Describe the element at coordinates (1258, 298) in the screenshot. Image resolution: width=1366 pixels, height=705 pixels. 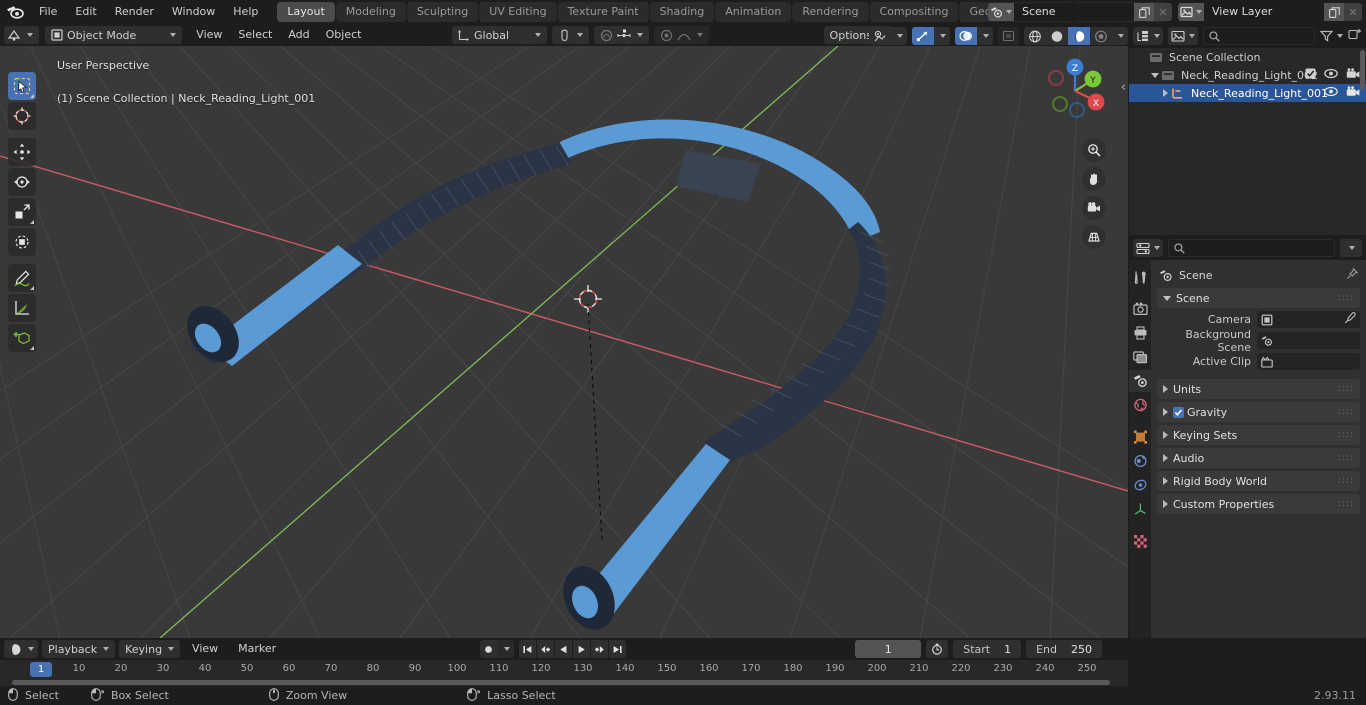
I see `panel-header-scene: Scene ::::` at that location.